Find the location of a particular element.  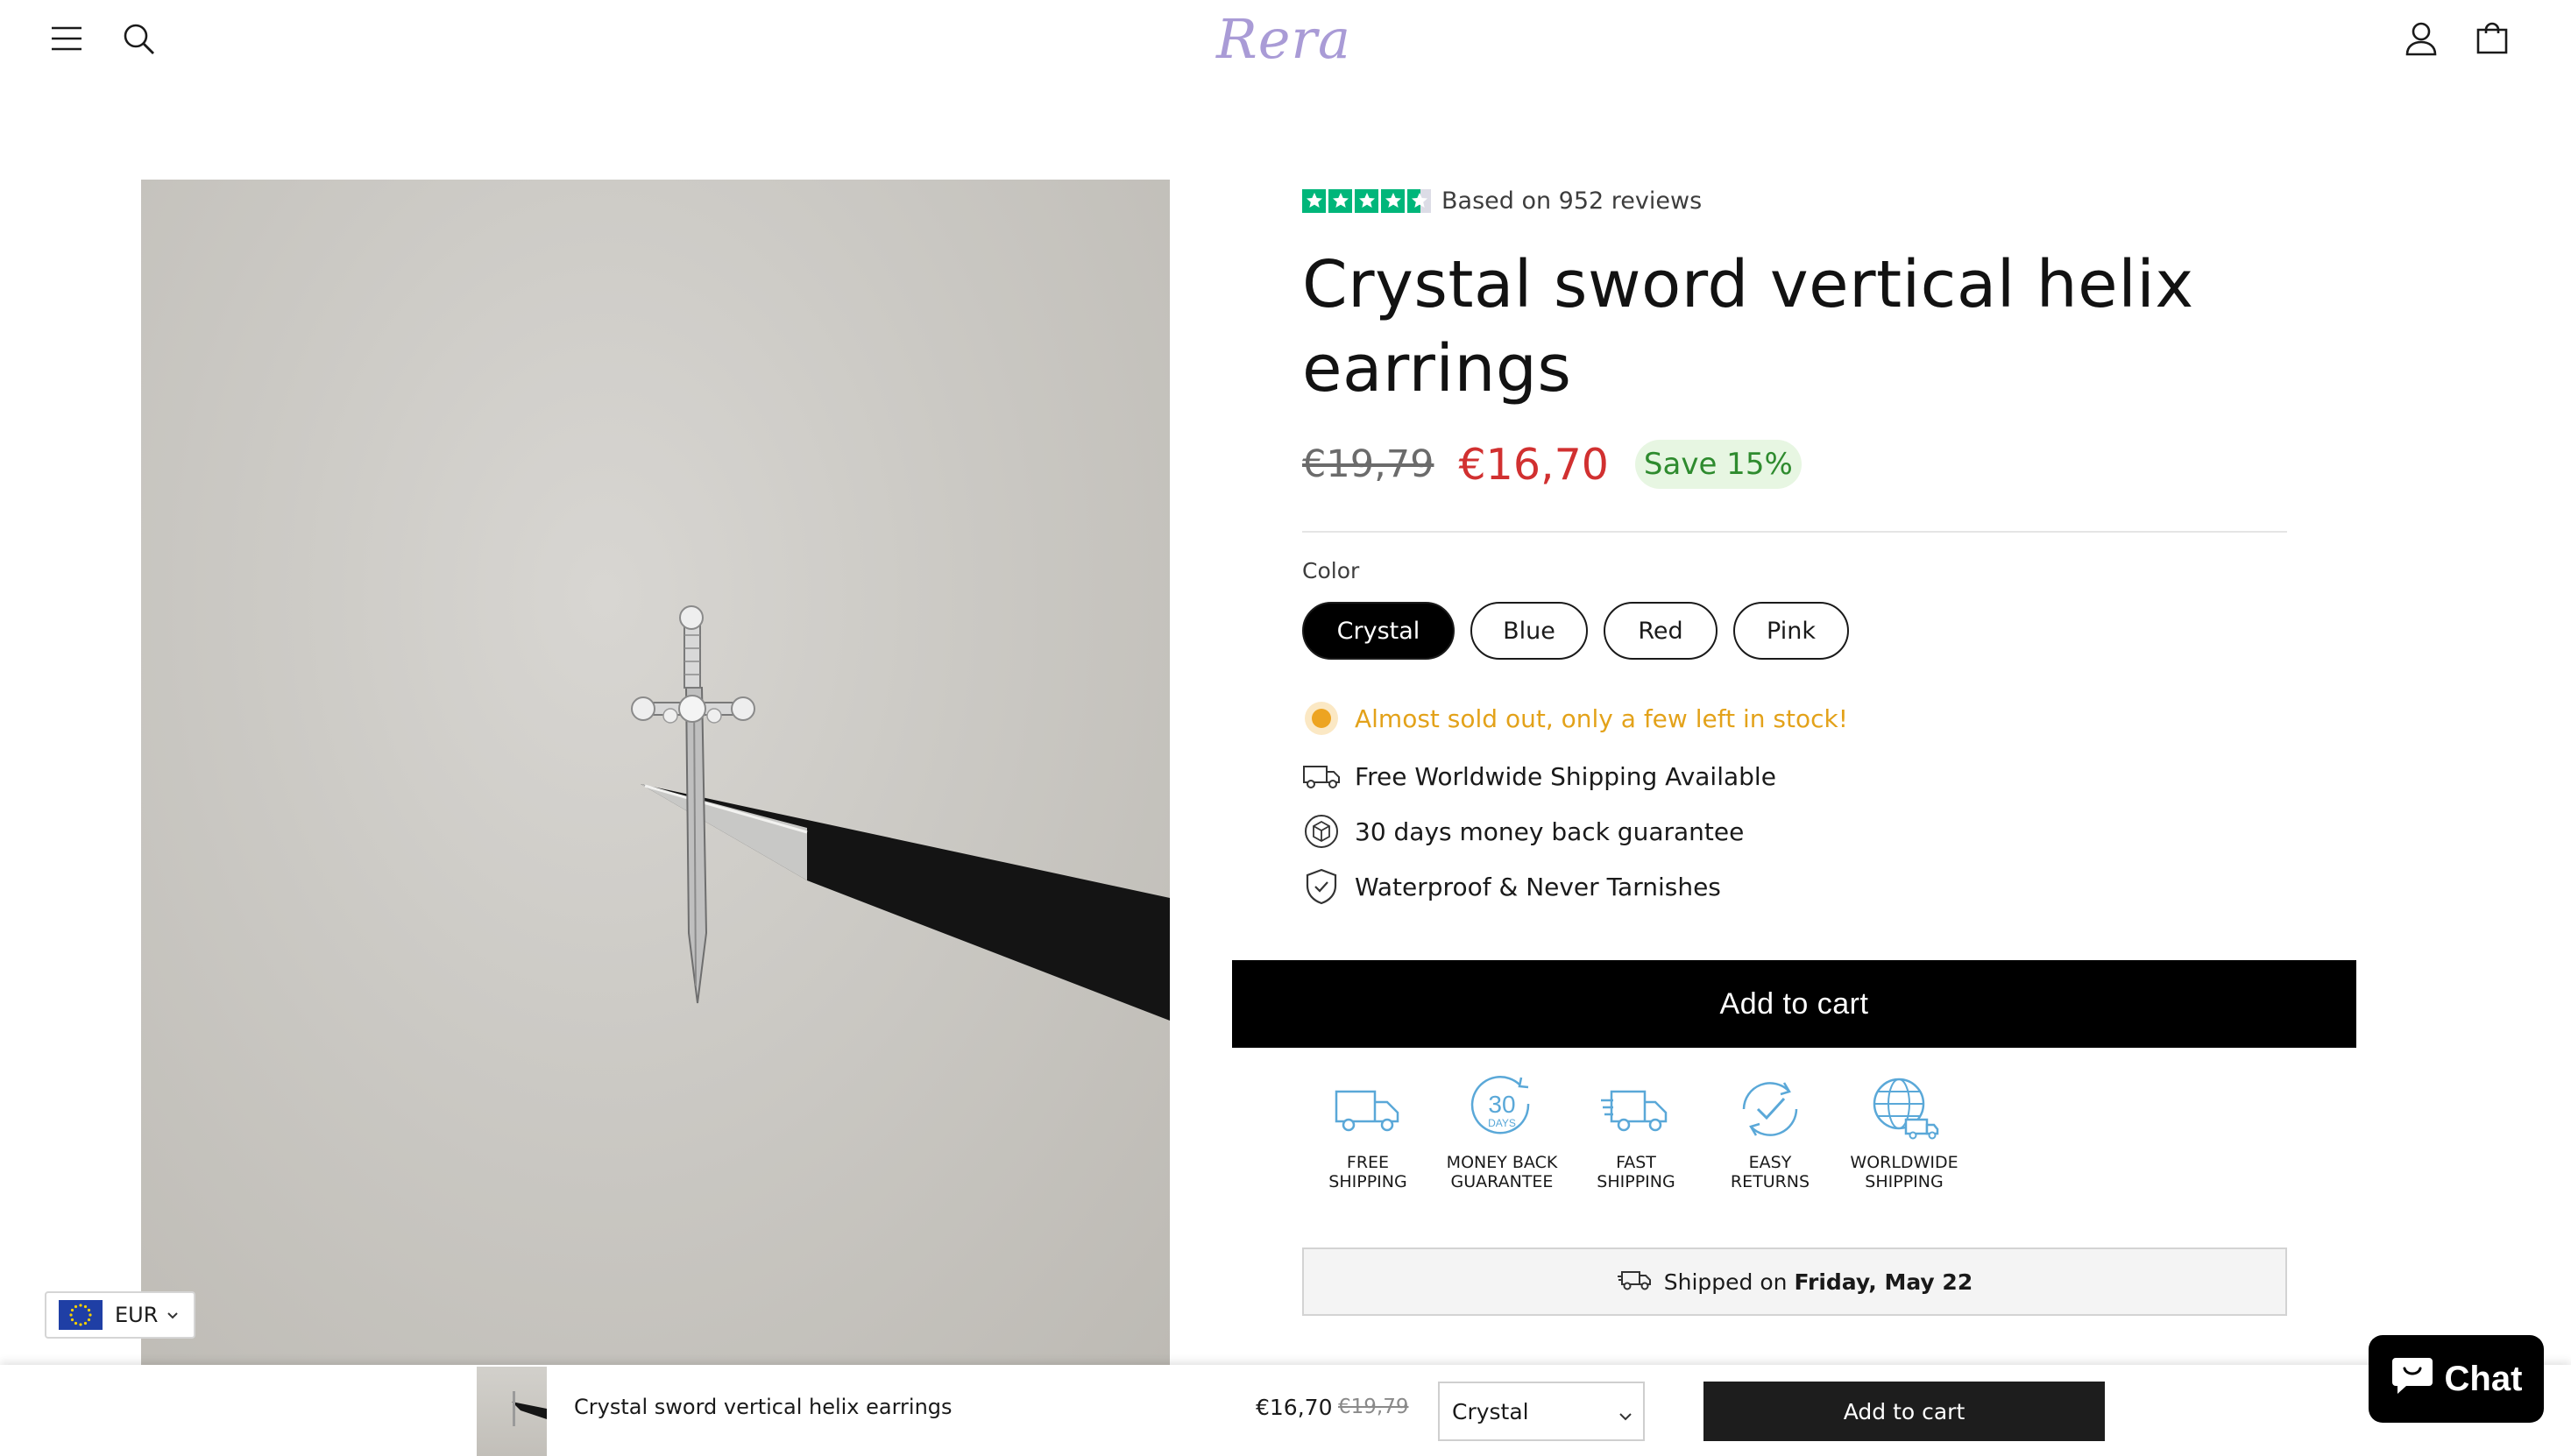

badge-money-back: 30 DAYS MONEY BACK GUARANTEE is located at coordinates (1502, 1133).